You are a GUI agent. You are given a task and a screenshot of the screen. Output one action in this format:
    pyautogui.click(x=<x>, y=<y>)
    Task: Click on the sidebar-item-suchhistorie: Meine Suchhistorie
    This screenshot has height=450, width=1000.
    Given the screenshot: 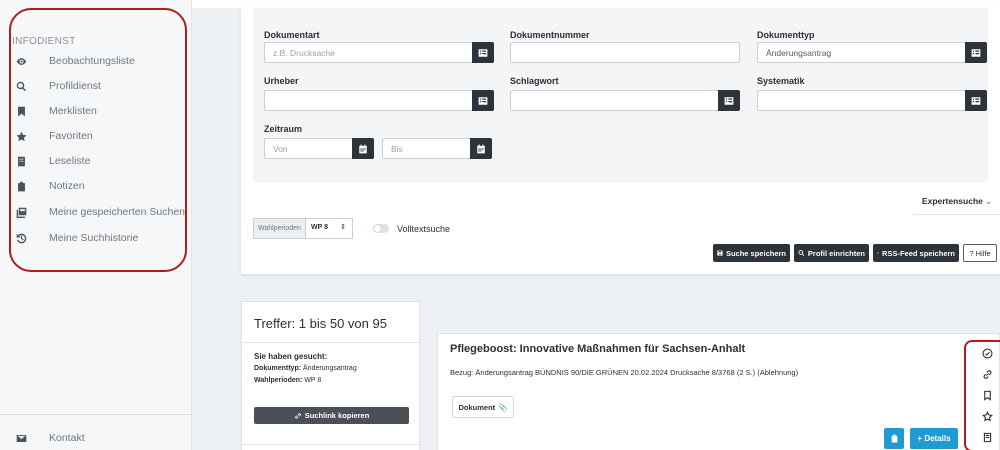 What is the action you would take?
    pyautogui.click(x=95, y=238)
    